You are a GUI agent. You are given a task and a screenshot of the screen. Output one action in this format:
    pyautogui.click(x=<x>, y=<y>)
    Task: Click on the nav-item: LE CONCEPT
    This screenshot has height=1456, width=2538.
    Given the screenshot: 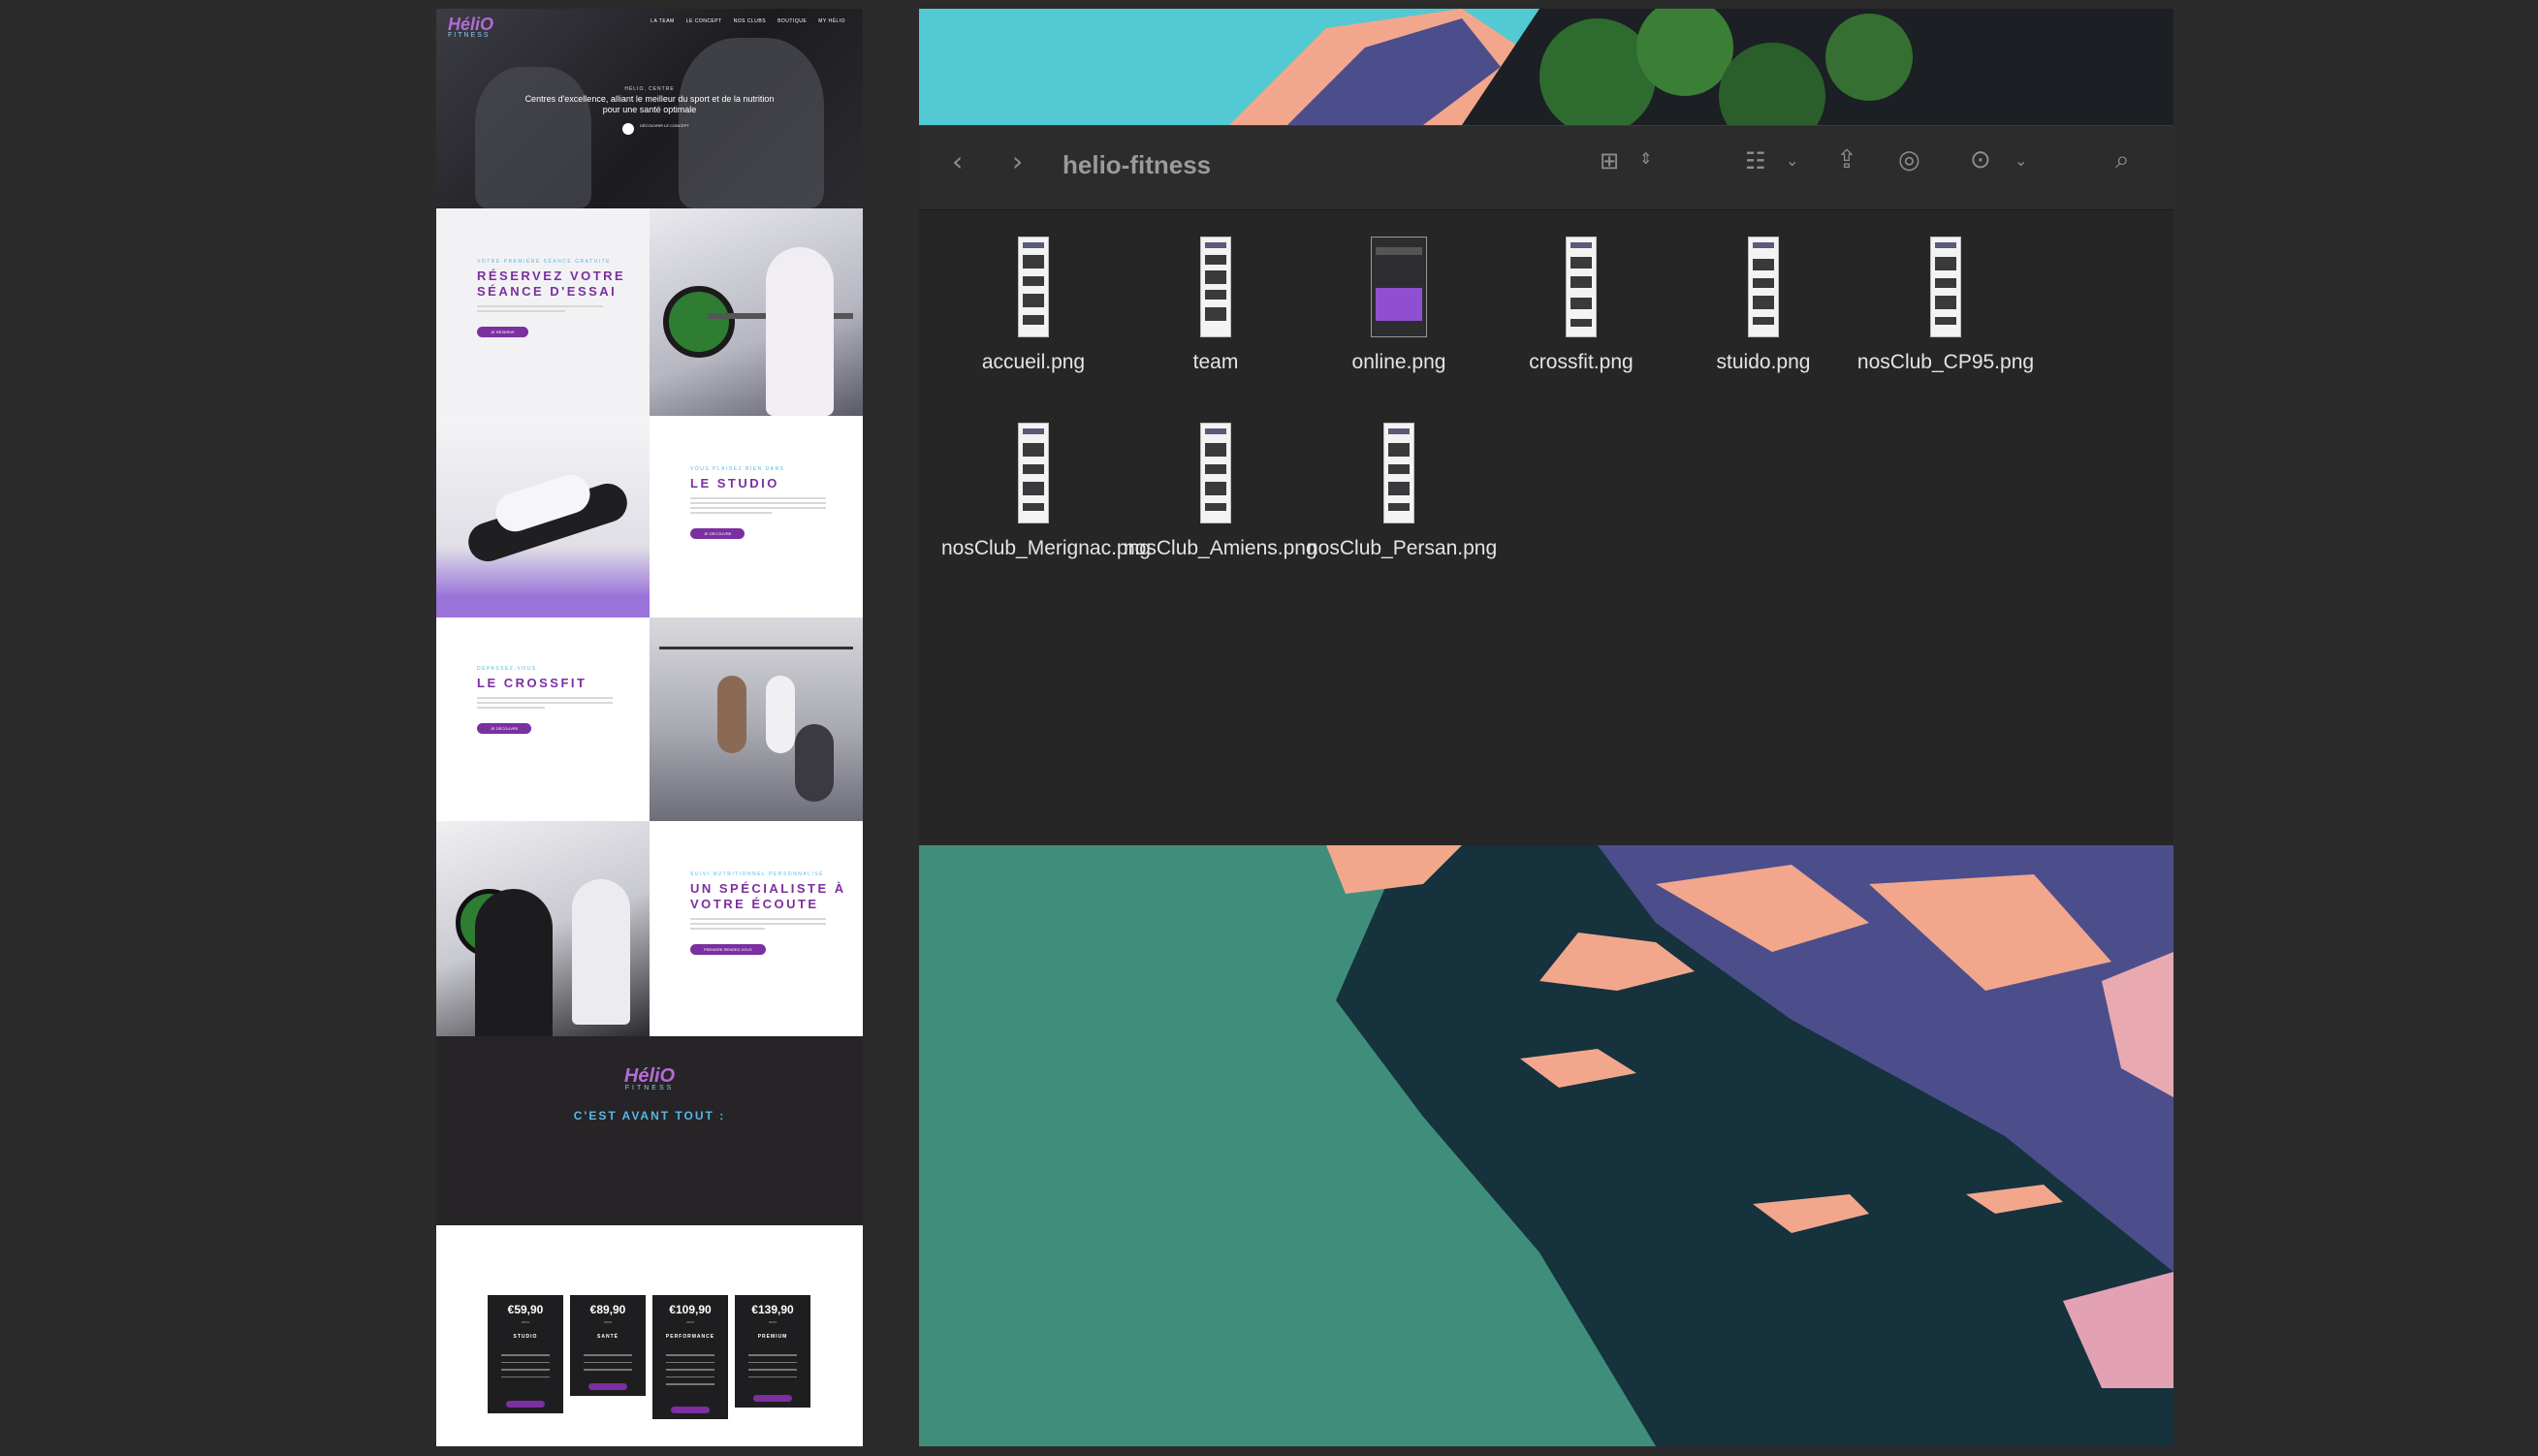 What is the action you would take?
    pyautogui.click(x=703, y=21)
    